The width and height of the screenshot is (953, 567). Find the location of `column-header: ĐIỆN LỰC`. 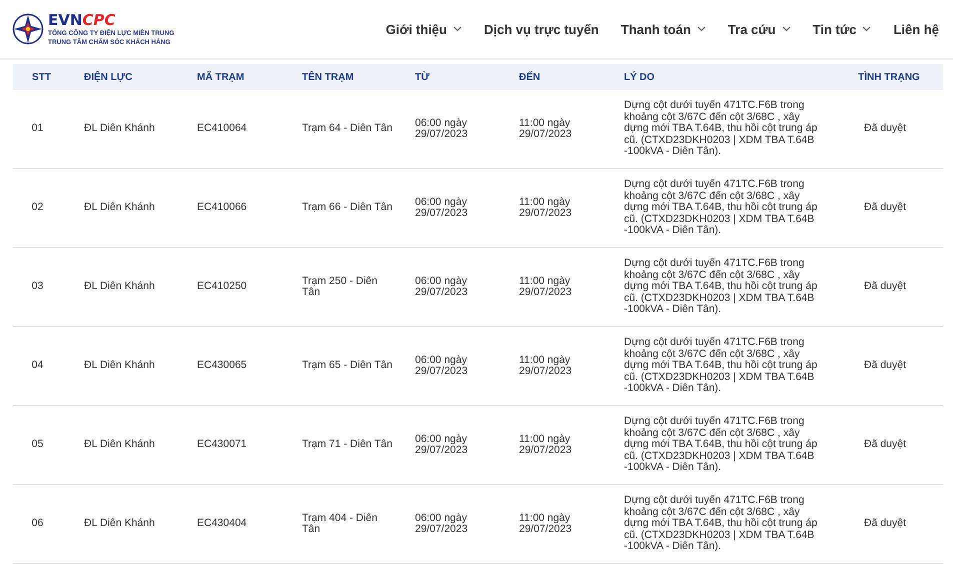

column-header: ĐIỆN LỰC is located at coordinates (108, 77).